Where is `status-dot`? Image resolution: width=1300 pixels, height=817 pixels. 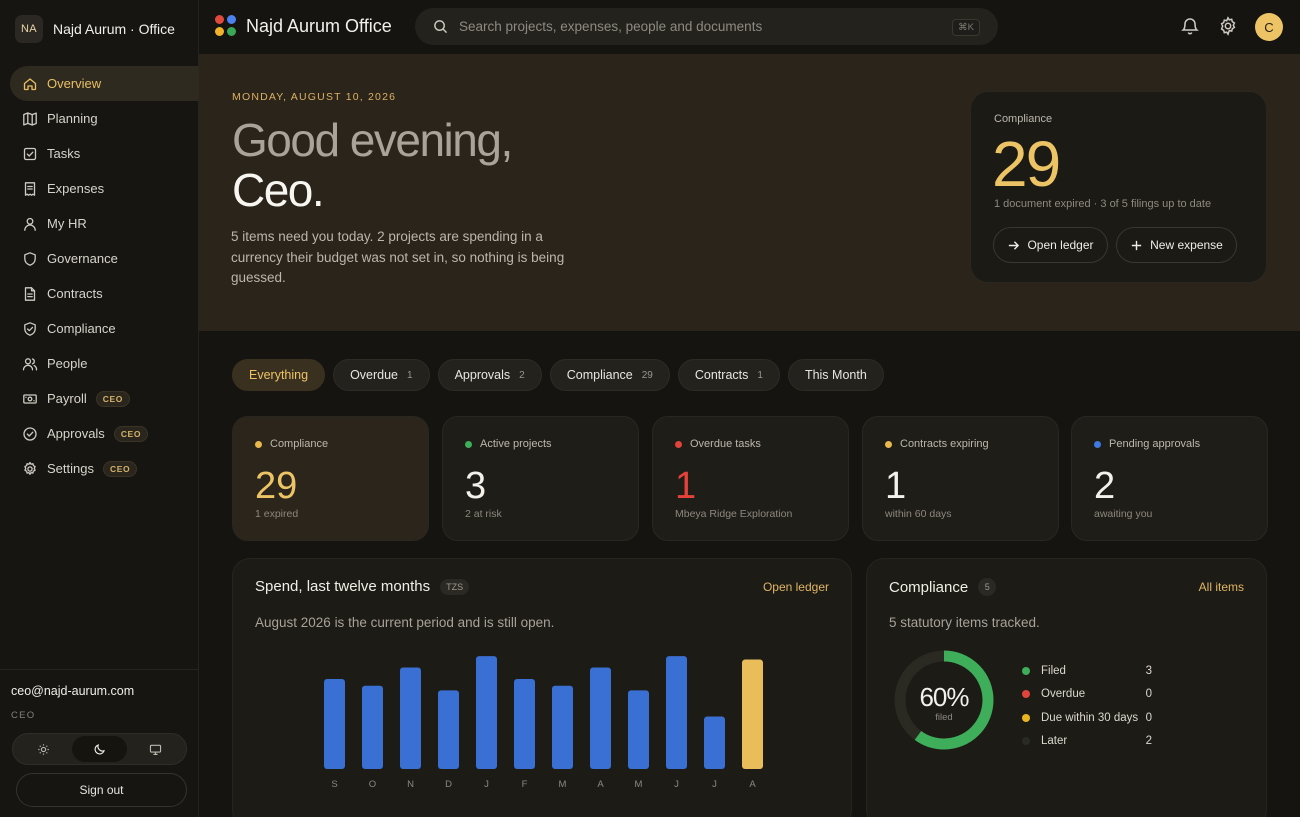
status-dot is located at coordinates (678, 444).